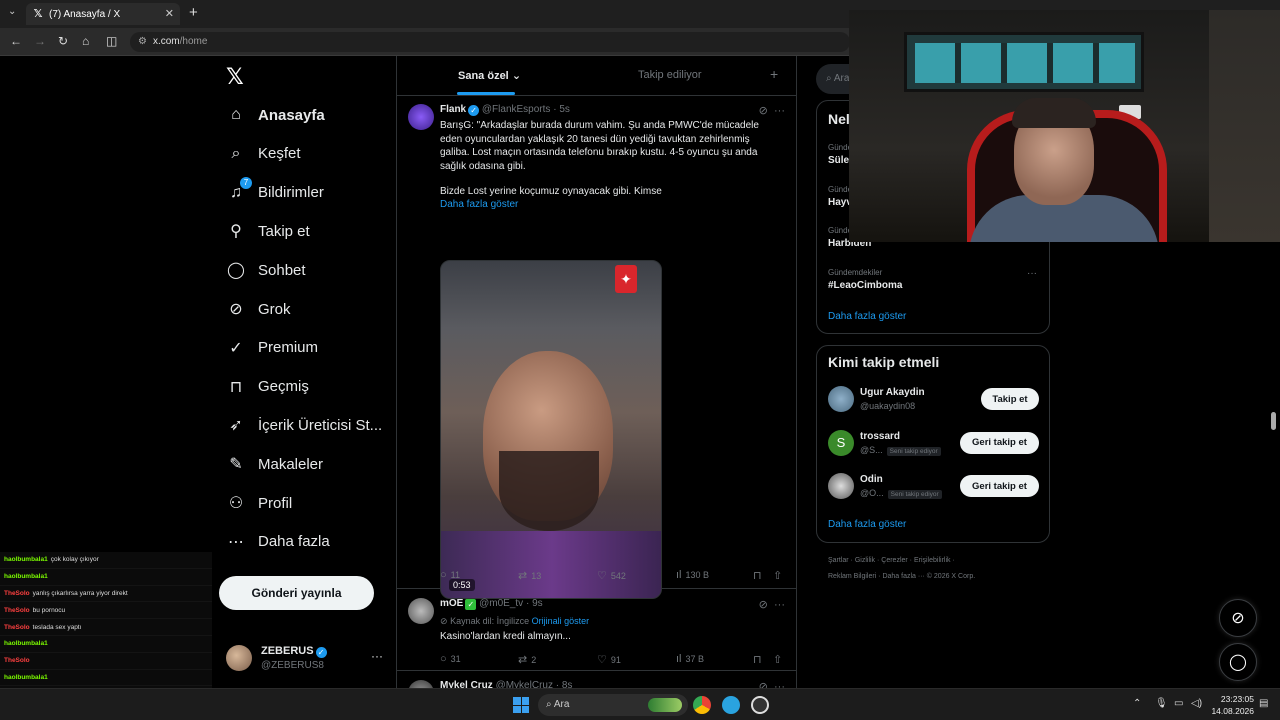  Describe the element at coordinates (453, 109) in the screenshot. I see `tweet-author-name: Flank` at that location.